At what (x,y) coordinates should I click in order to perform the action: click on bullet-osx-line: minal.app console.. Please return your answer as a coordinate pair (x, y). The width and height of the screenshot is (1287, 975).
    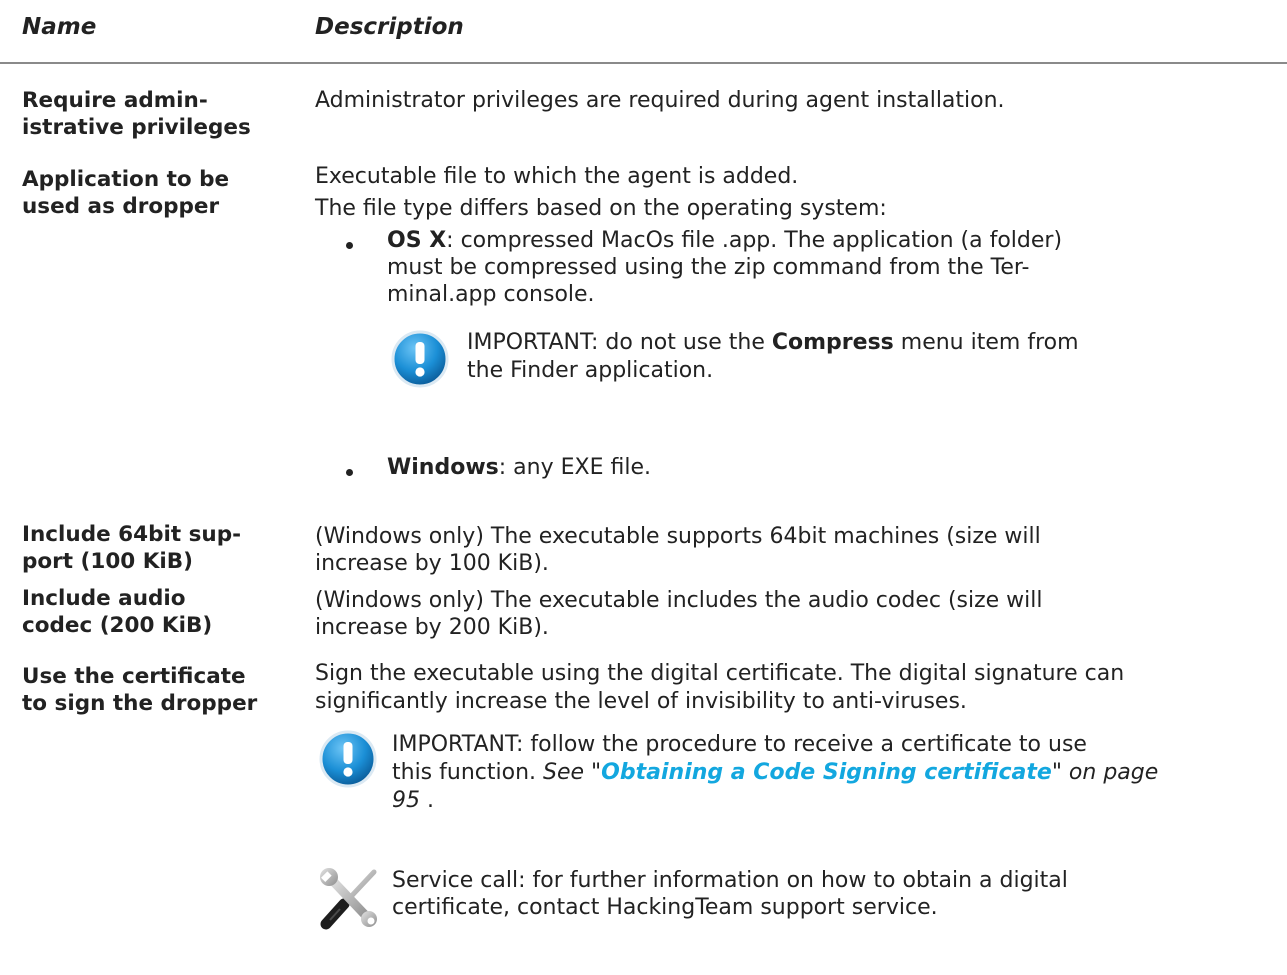
    Looking at the image, I should click on (491, 294).